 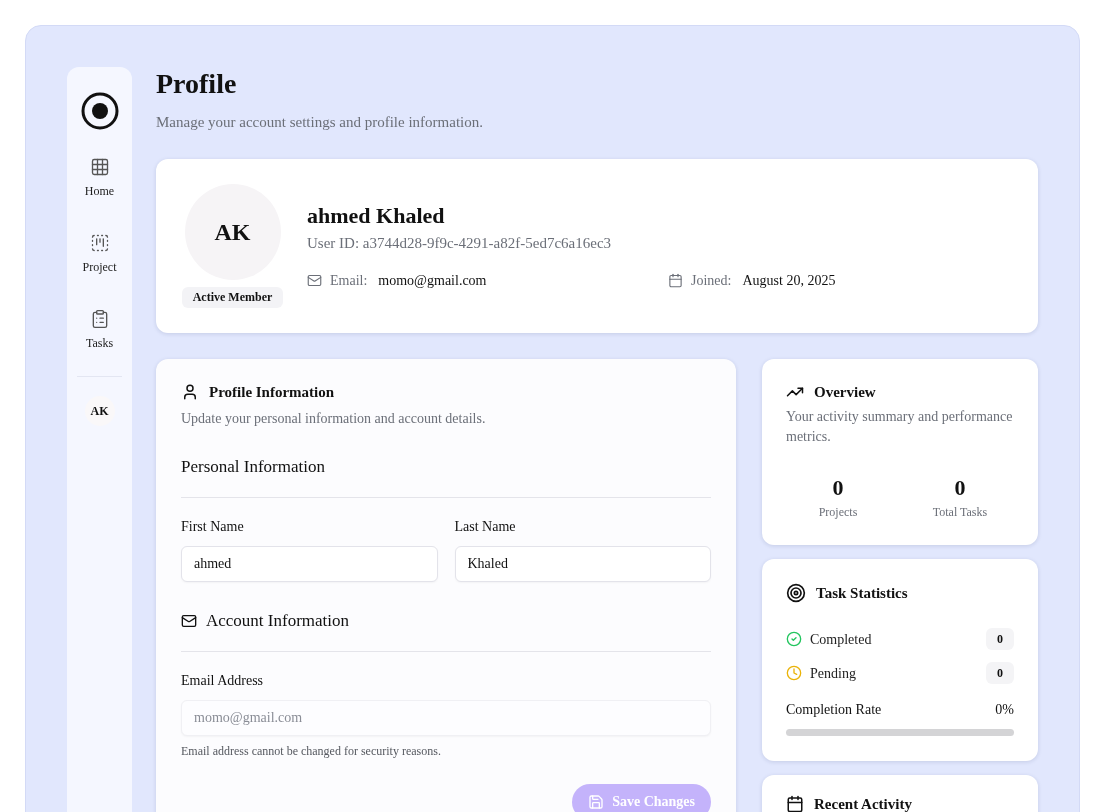 I want to click on field-label: Last Name, so click(x=485, y=527).